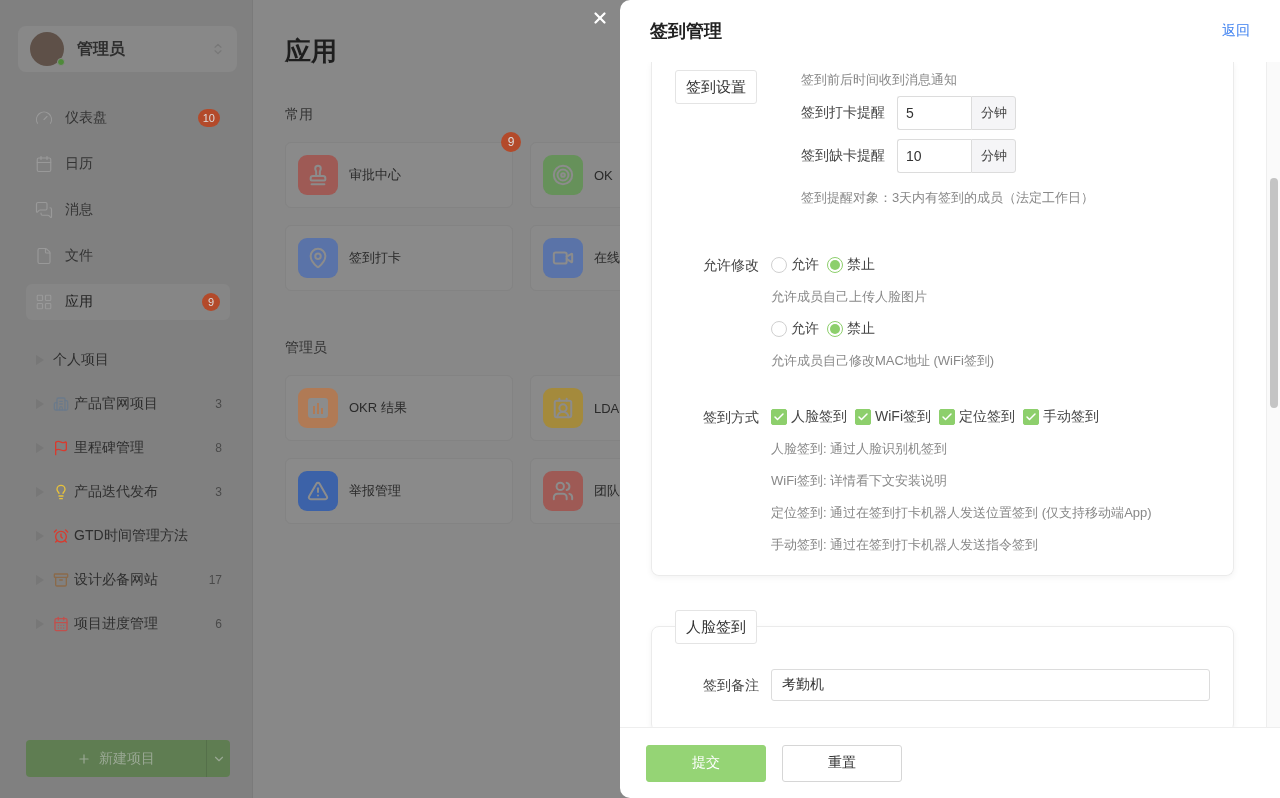 This screenshot has height=798, width=1280. What do you see at coordinates (563, 491) in the screenshot?
I see `users-icon` at bounding box center [563, 491].